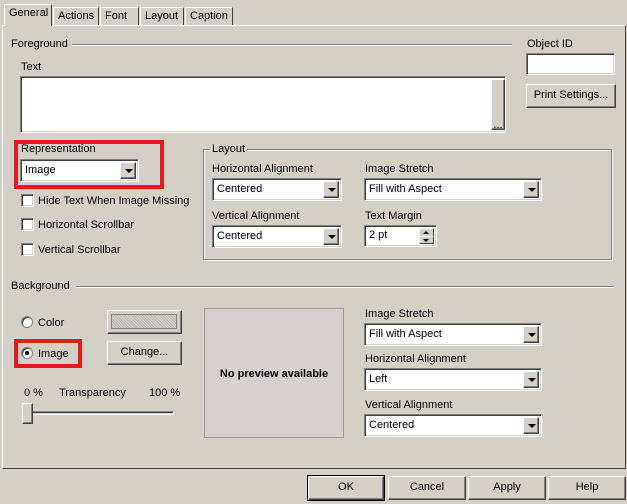 Image resolution: width=627 pixels, height=504 pixels. I want to click on tab-font: Font, so click(119, 16).